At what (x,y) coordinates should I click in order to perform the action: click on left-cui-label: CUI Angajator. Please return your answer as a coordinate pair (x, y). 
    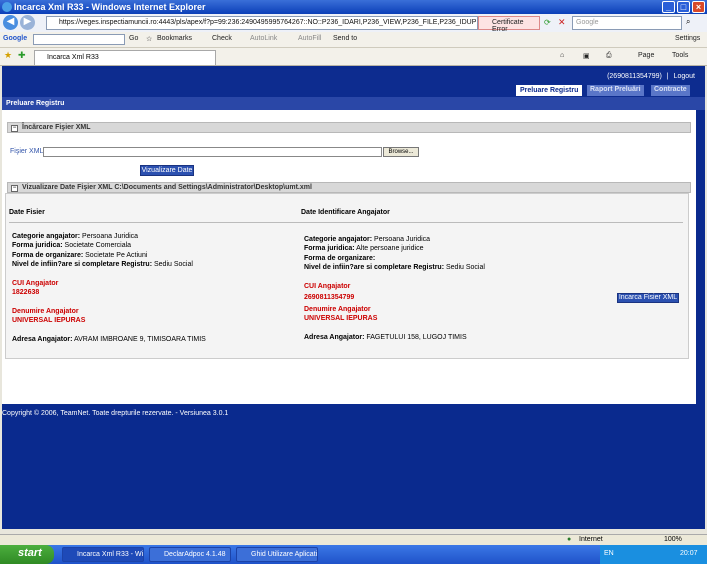
    Looking at the image, I should click on (35, 283).